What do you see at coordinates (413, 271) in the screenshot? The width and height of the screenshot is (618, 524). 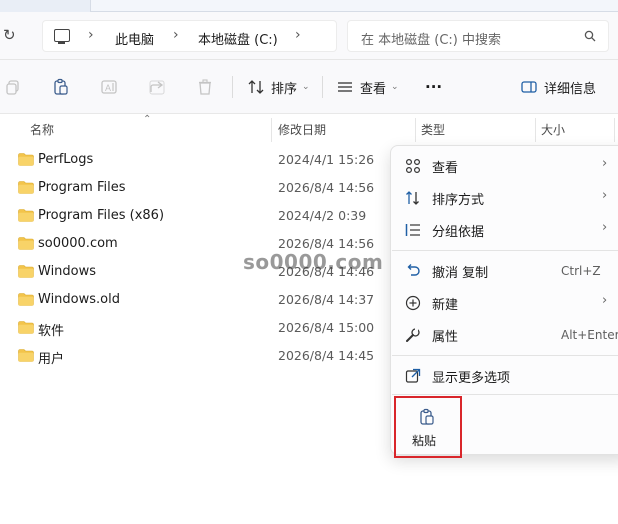 I see `undo-icon` at bounding box center [413, 271].